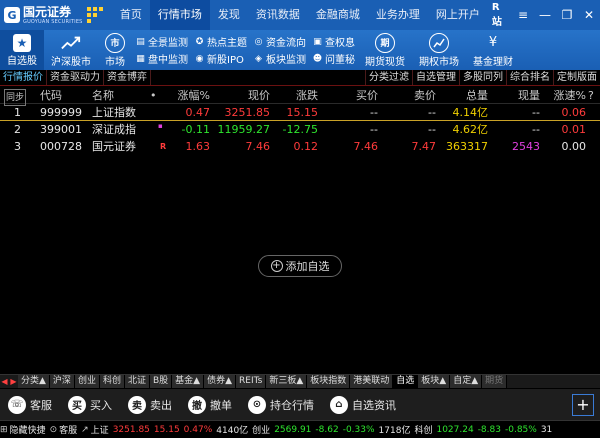  I want to click on action-bar: ☏ 客服 买 买入 卖 卖出 撤 撤单 ⊙ 持仓行情 ⌂ 自选资讯 +, so click(300, 404).